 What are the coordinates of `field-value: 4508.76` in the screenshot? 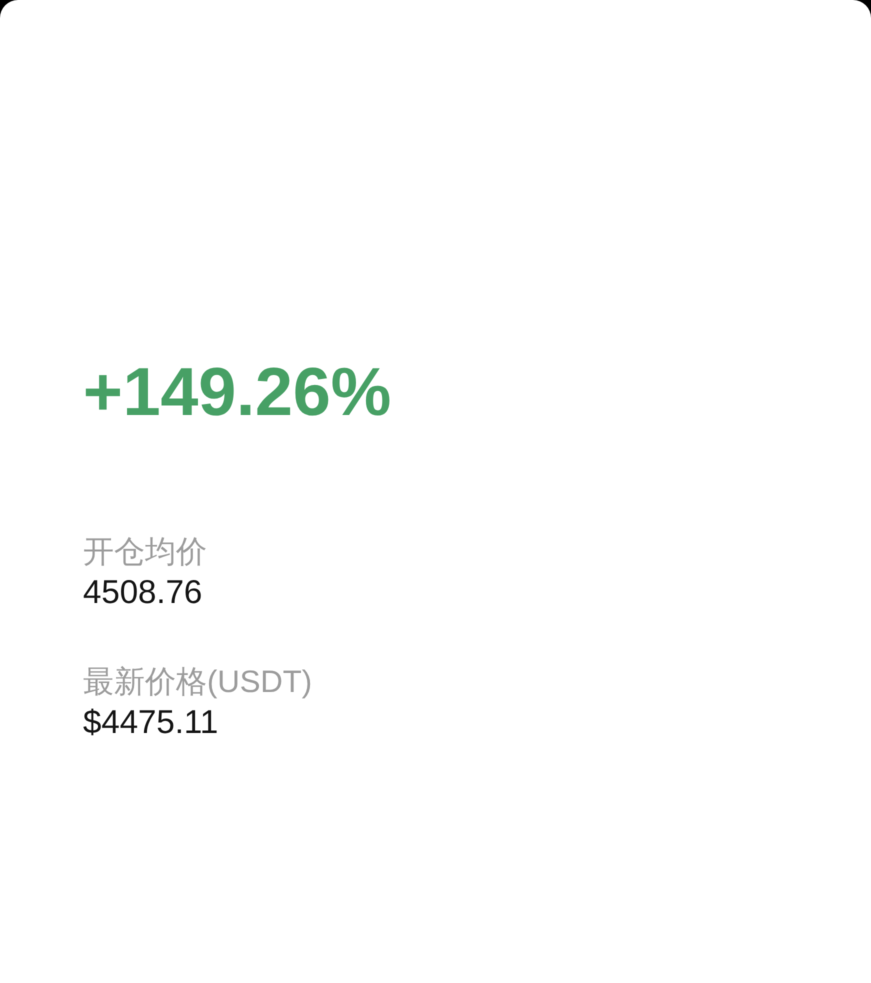 It's located at (142, 592).